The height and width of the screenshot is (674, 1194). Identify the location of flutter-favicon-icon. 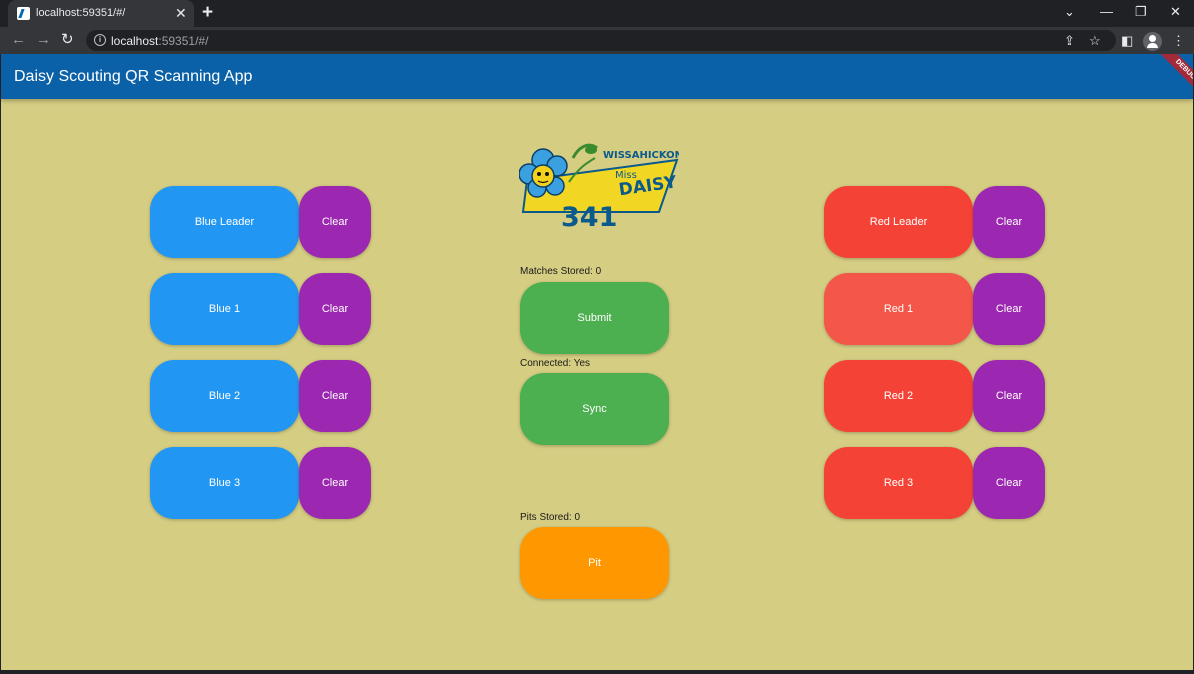
(23, 13).